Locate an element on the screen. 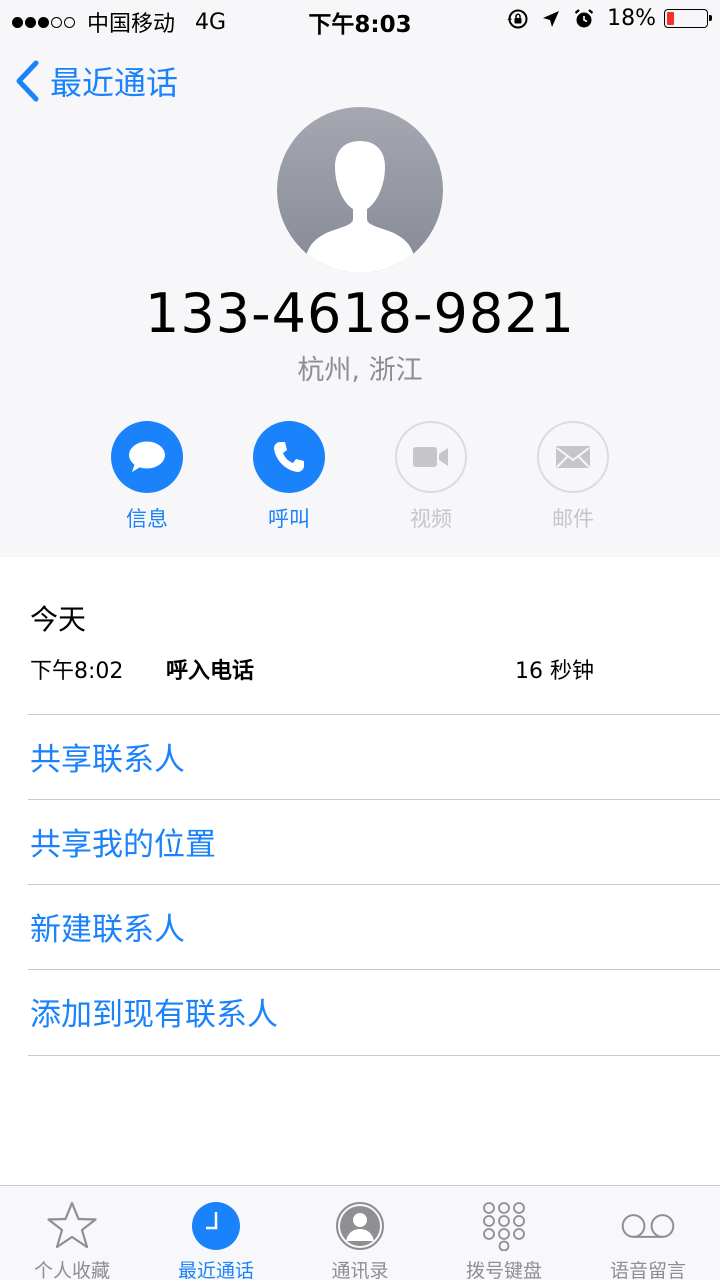 The image size is (720, 1280). contacts-icon is located at coordinates (360, 1226).